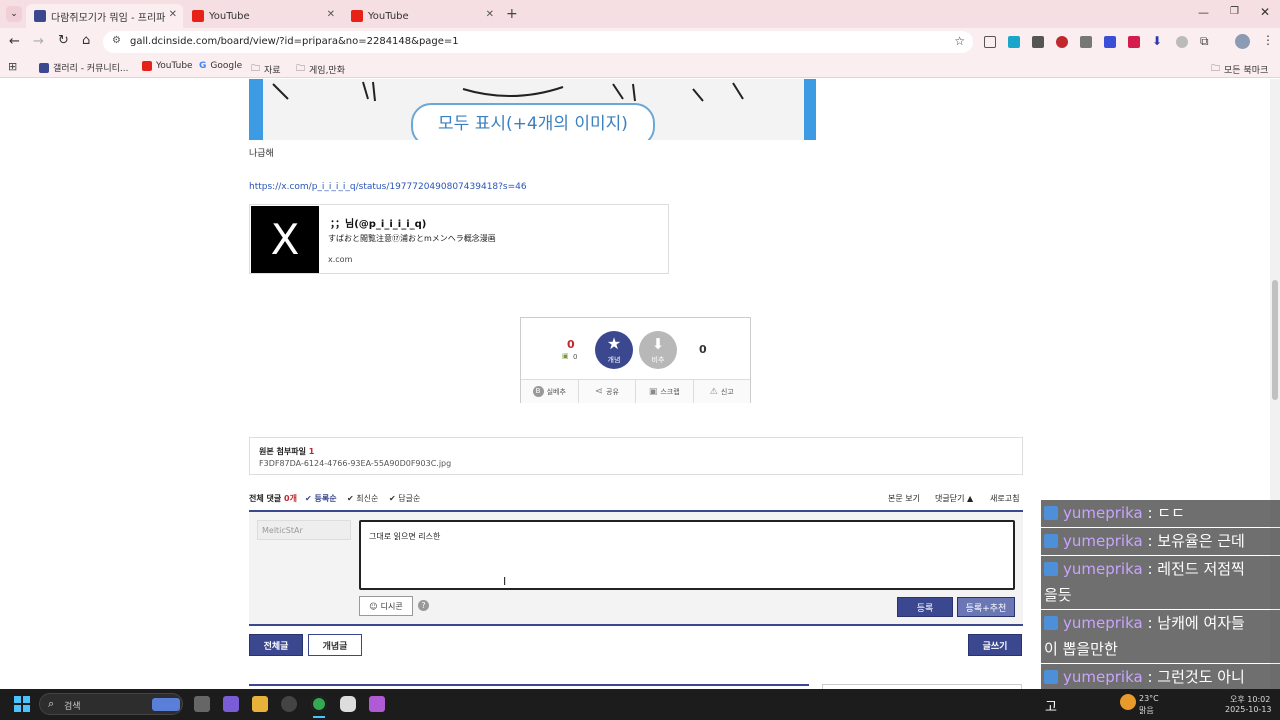 Image resolution: width=1280 pixels, height=720 pixels. What do you see at coordinates (86, 40) in the screenshot?
I see `home-icon: ⌂` at bounding box center [86, 40].